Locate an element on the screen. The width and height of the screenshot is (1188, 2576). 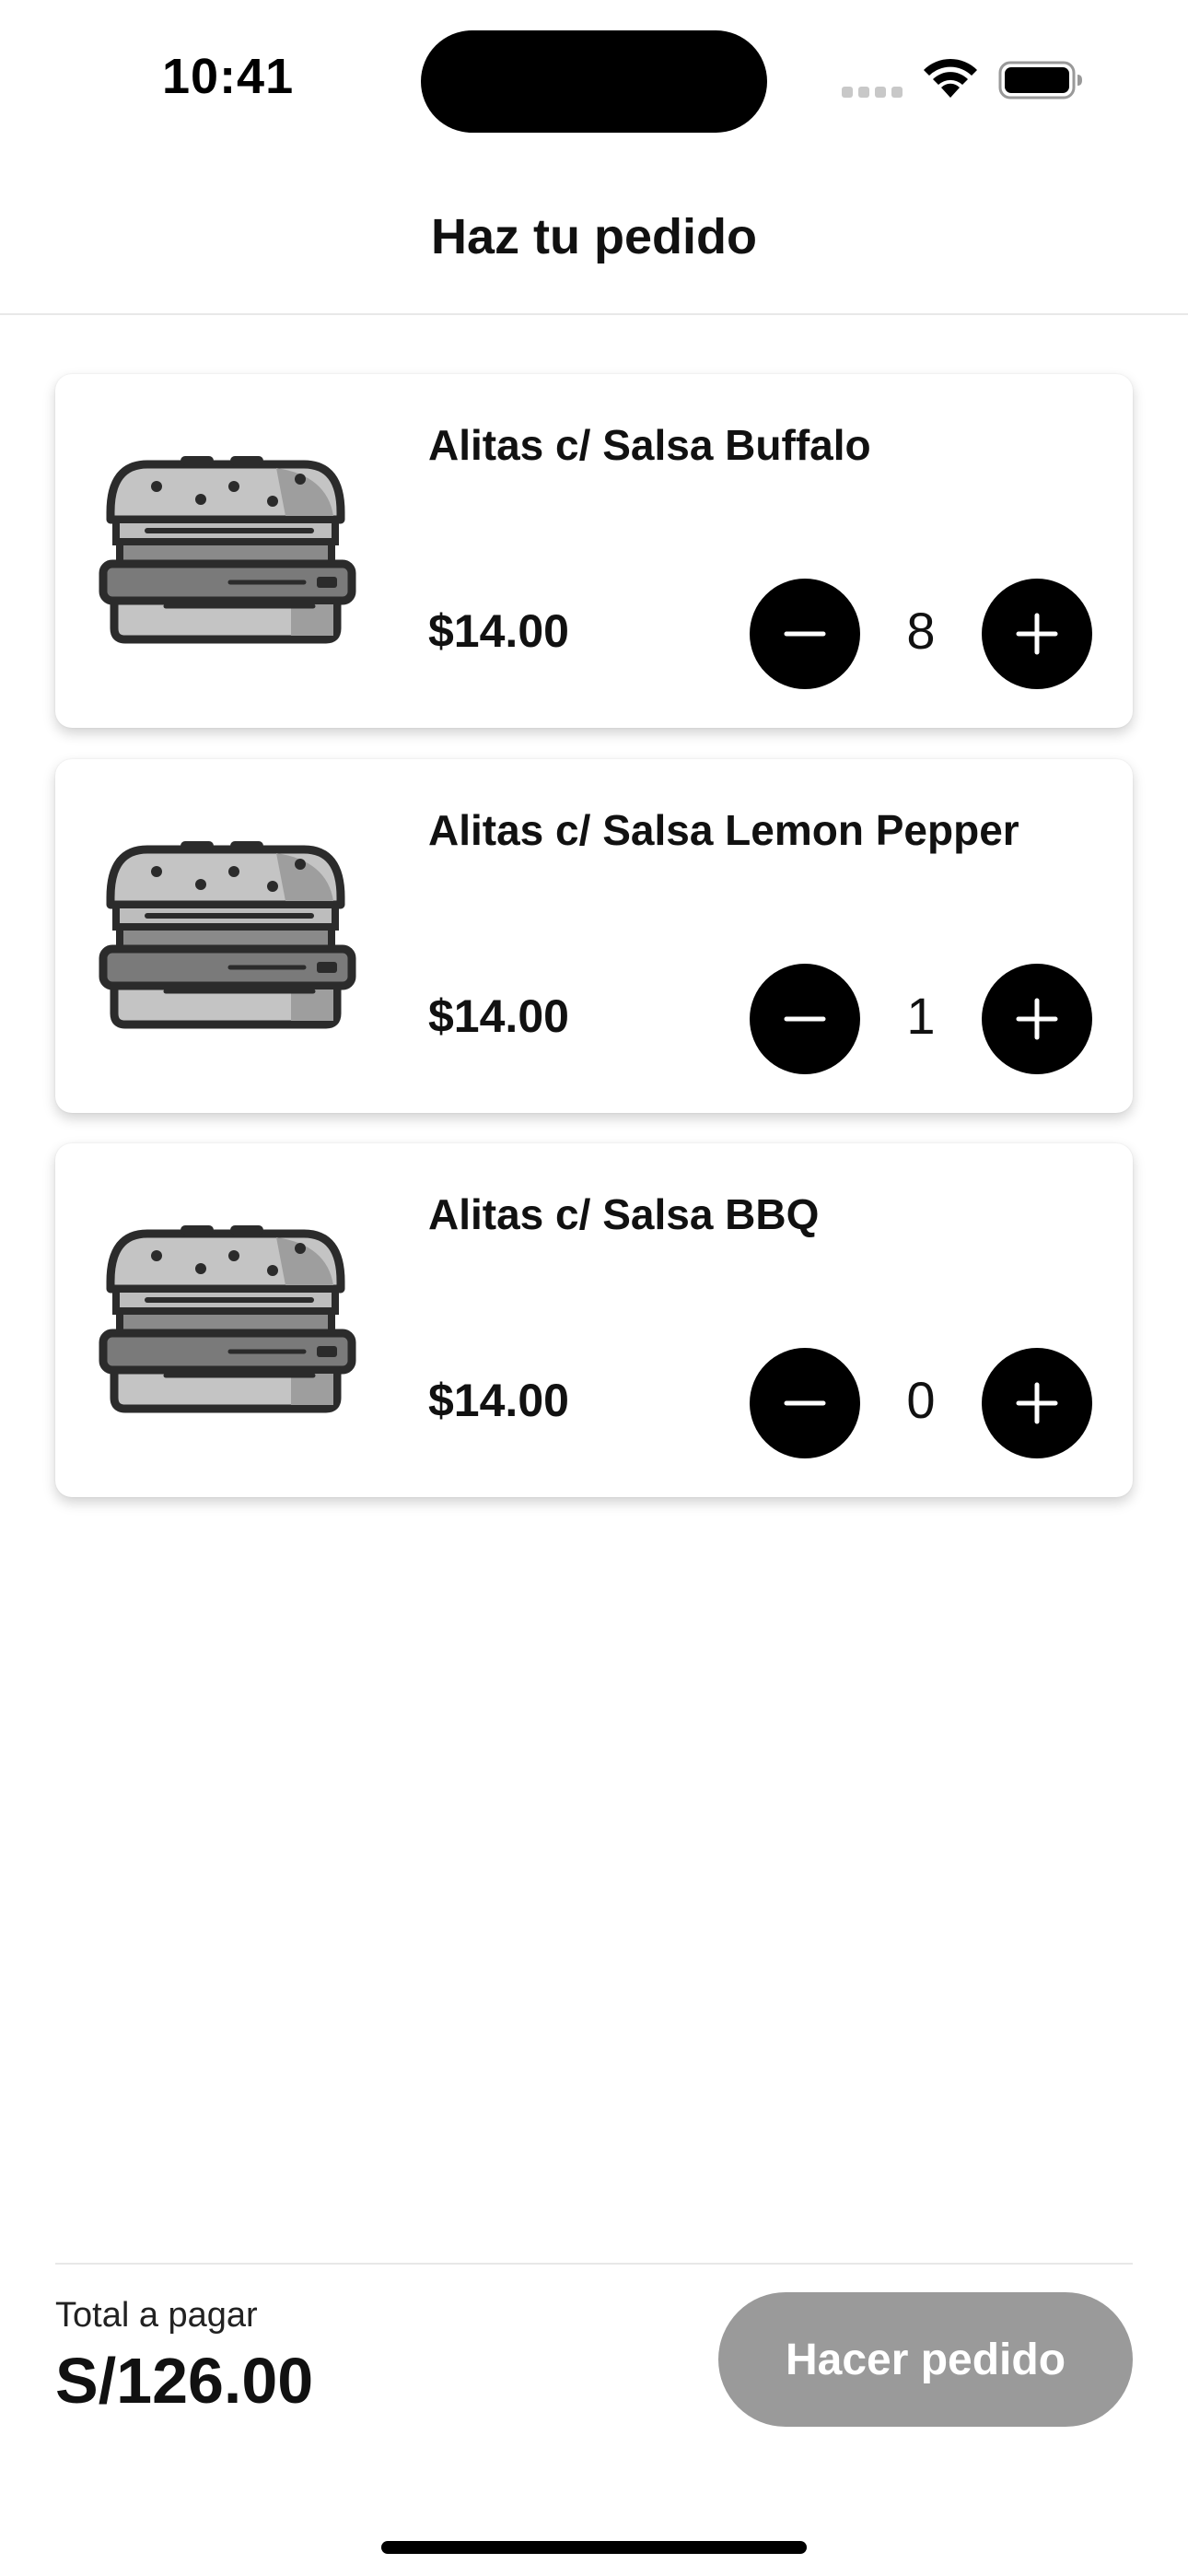
total-value: S/126.00 is located at coordinates (184, 2381).